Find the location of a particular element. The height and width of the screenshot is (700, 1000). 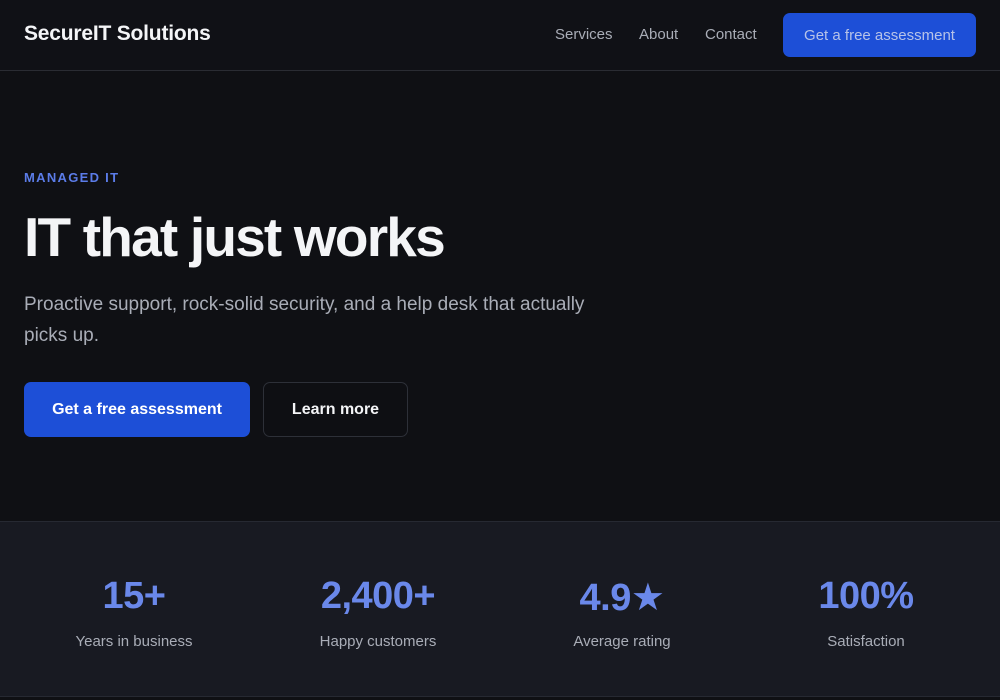

stat-years: 15+ Years in business is located at coordinates (134, 610).